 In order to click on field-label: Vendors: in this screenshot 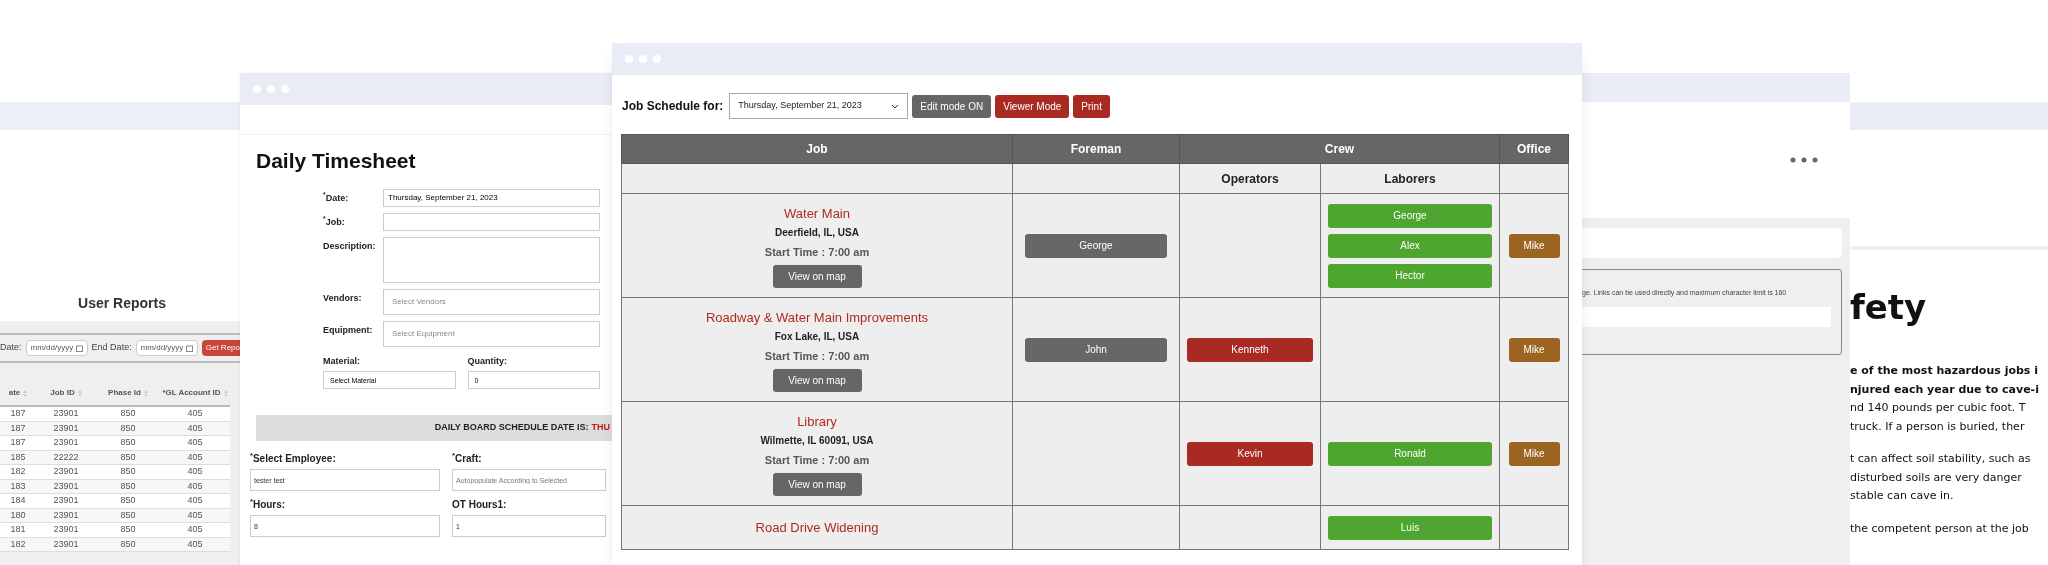, I will do `click(343, 298)`.